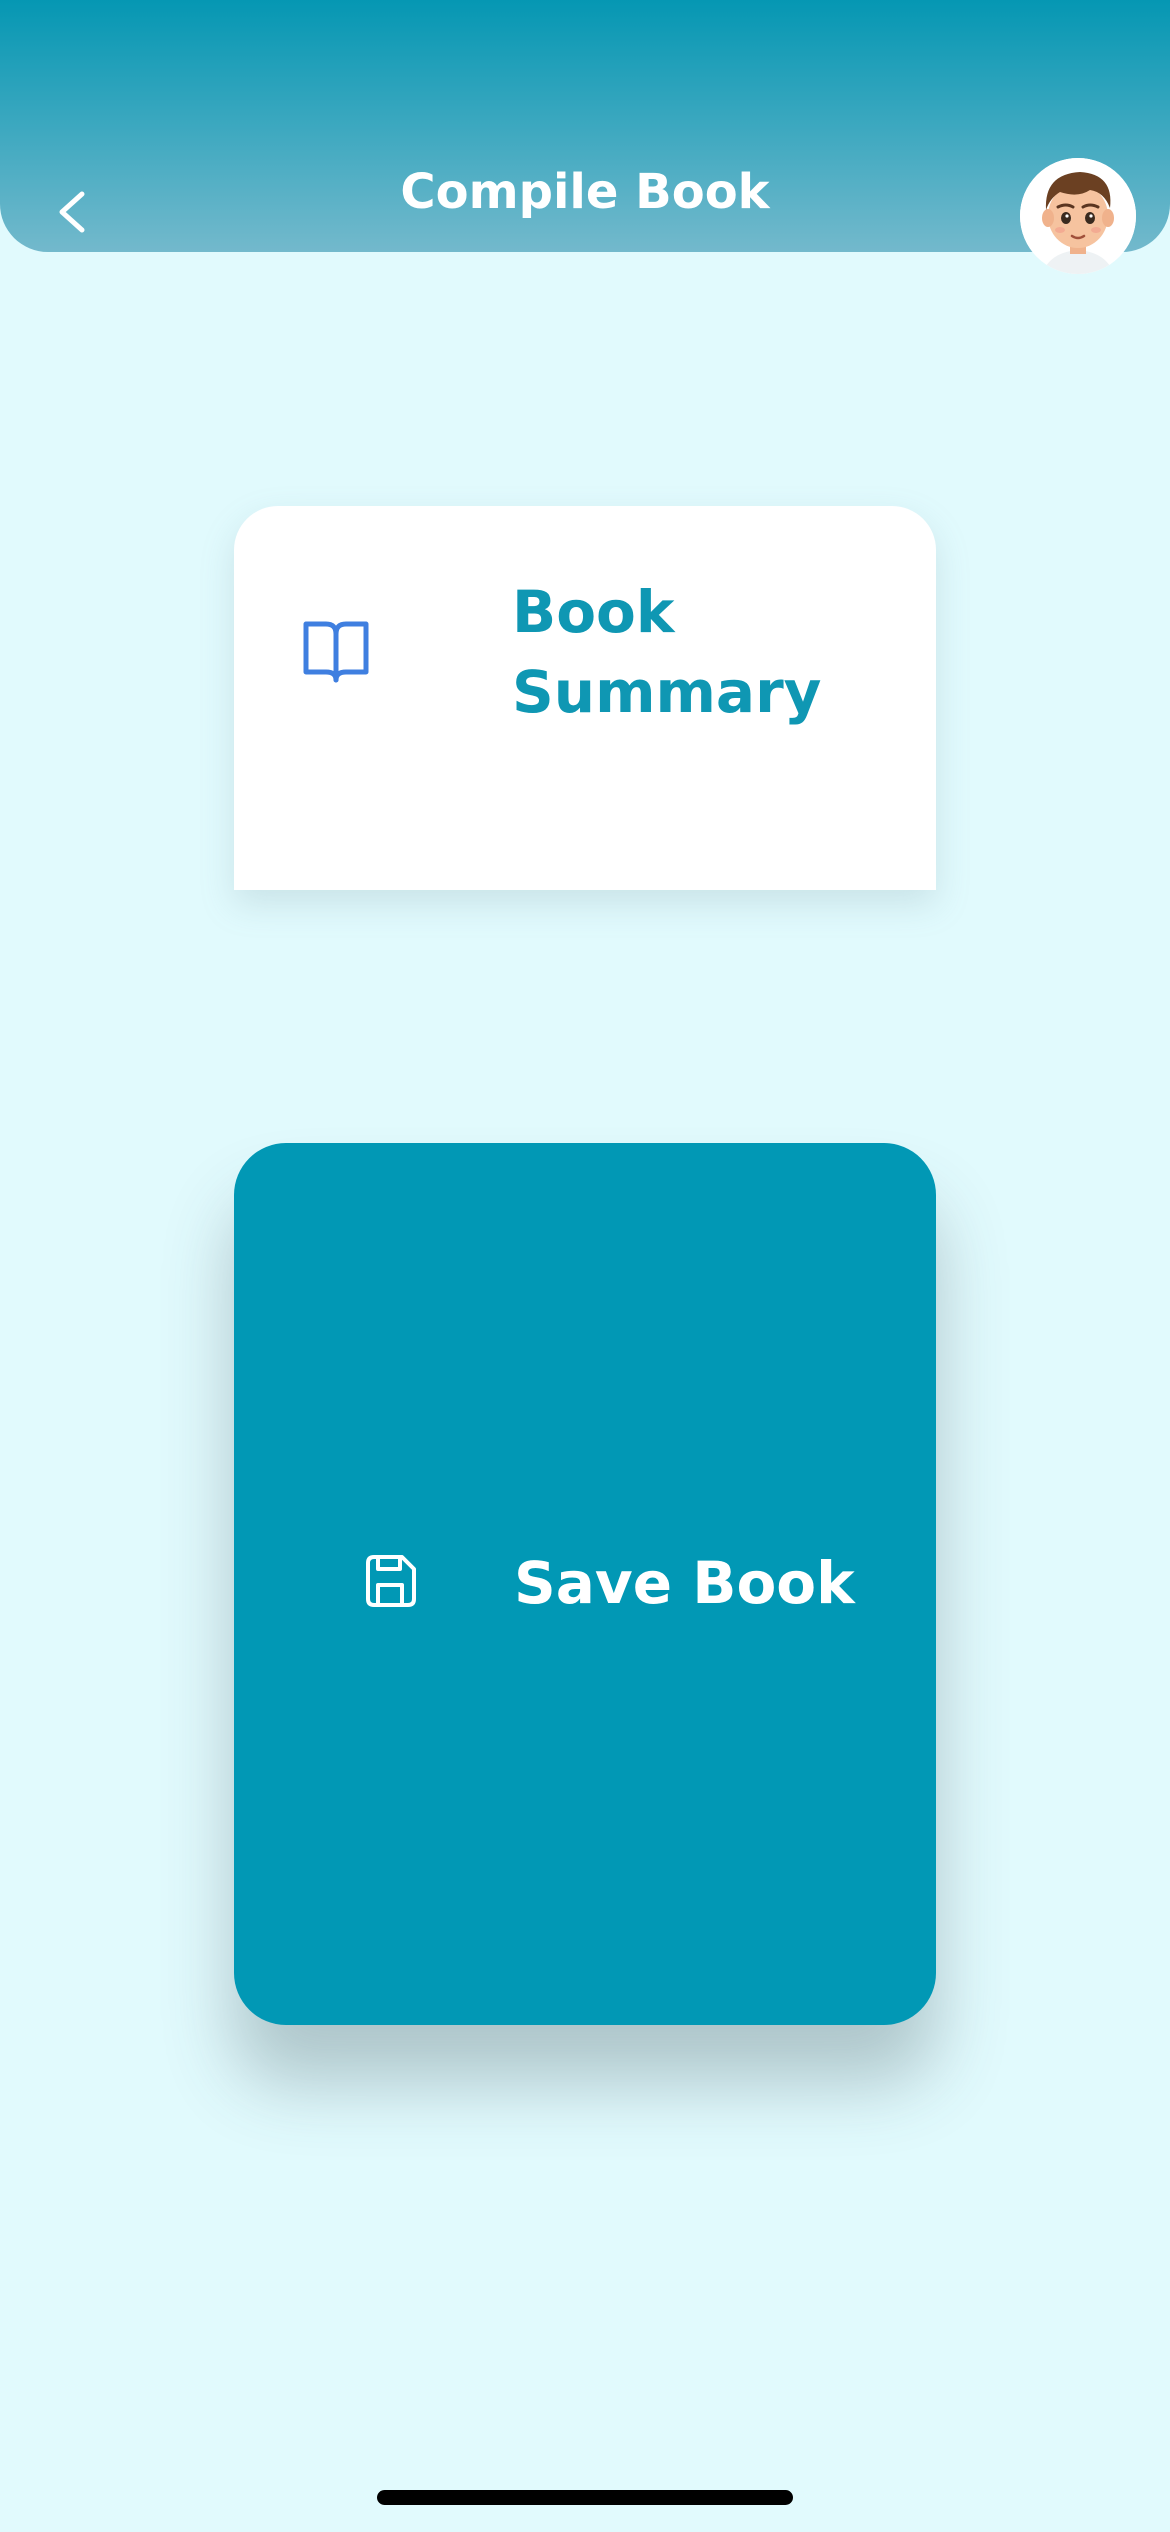  I want to click on save-book-label: Save Book, so click(684, 1583).